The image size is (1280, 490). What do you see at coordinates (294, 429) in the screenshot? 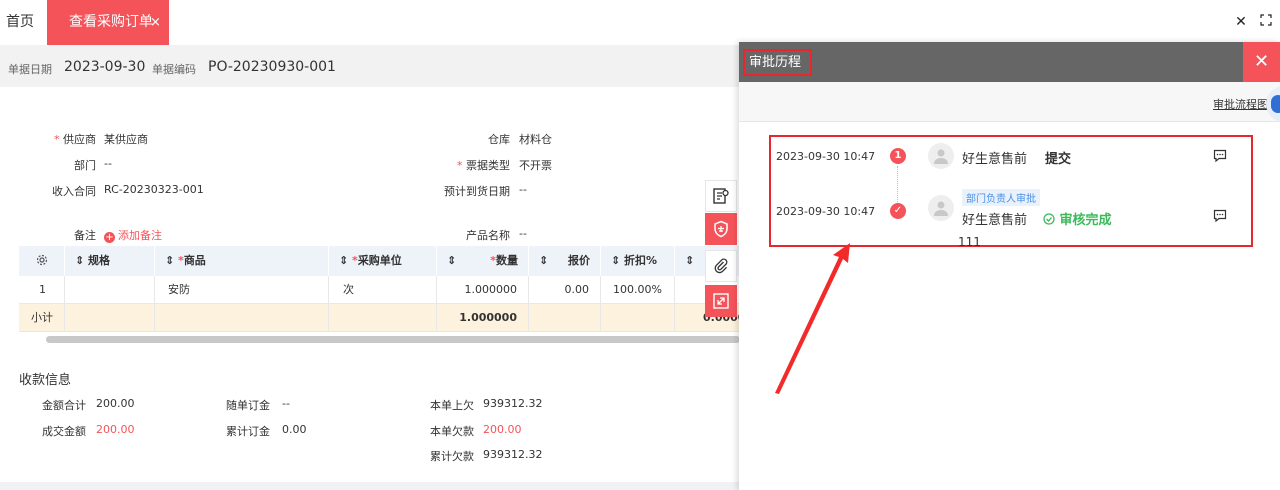
I see `accum-deposit-value: 0.00` at bounding box center [294, 429].